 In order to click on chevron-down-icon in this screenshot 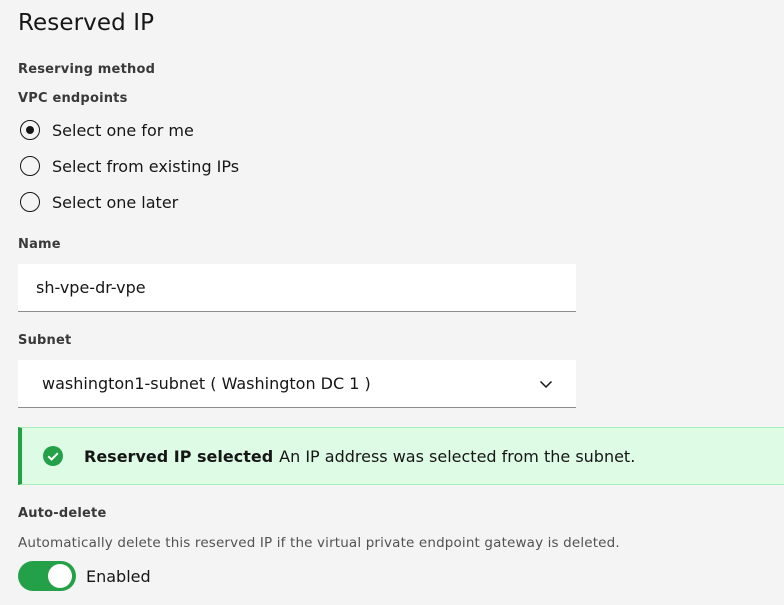, I will do `click(546, 384)`.